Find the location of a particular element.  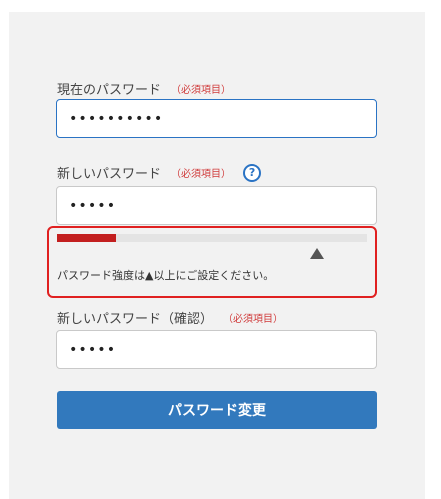

strength-bar-fill is located at coordinates (86, 238).